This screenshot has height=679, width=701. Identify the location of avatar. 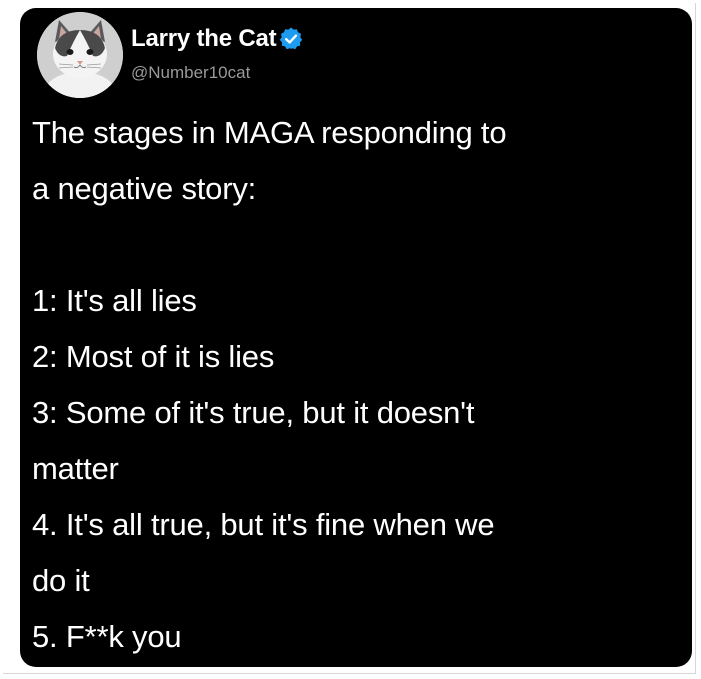
(80, 55).